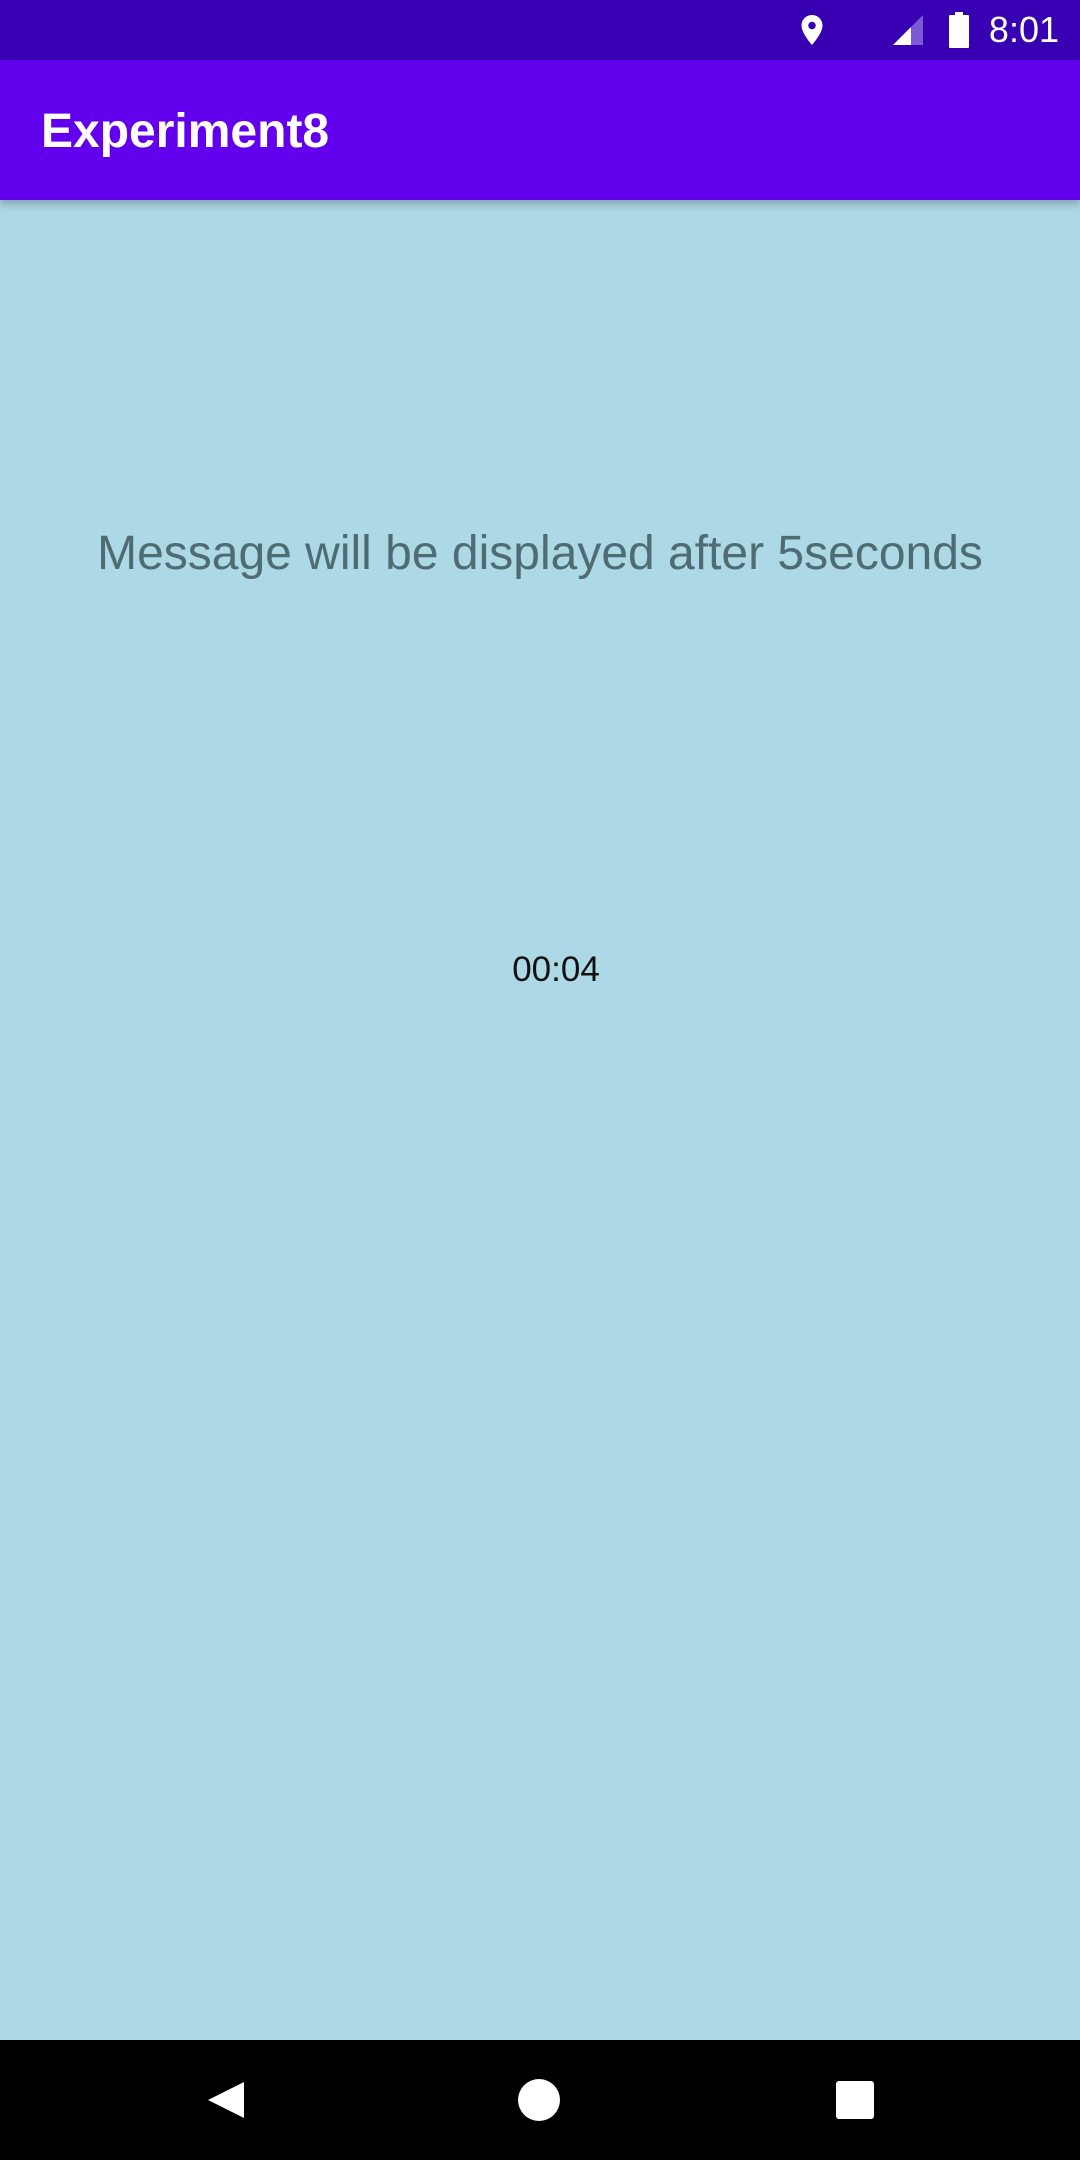 The image size is (1080, 2160). I want to click on cell-signal-icon, so click(908, 30).